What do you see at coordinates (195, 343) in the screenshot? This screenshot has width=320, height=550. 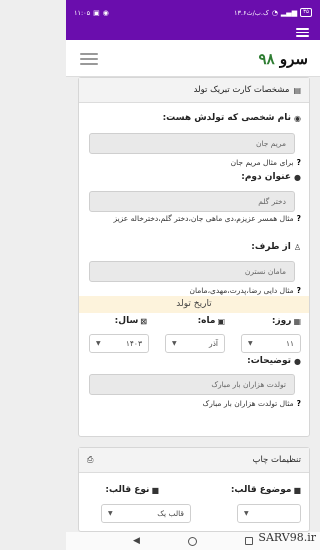 I see `month-select: آذر ▼` at bounding box center [195, 343].